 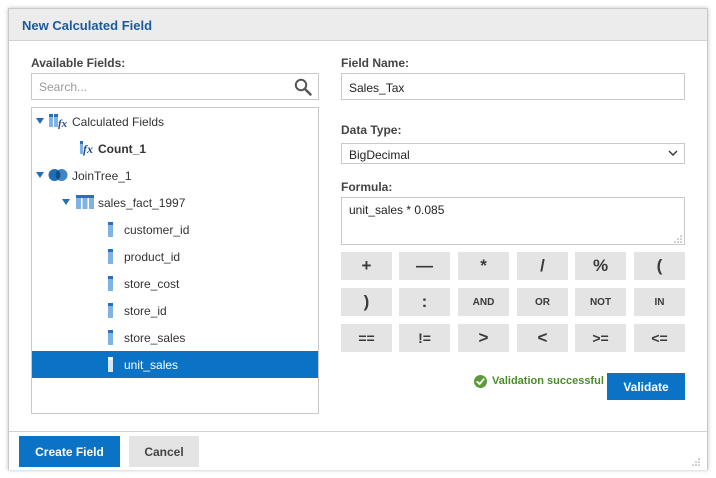 What do you see at coordinates (164, 451) in the screenshot?
I see `cancel-button: Cancel` at bounding box center [164, 451].